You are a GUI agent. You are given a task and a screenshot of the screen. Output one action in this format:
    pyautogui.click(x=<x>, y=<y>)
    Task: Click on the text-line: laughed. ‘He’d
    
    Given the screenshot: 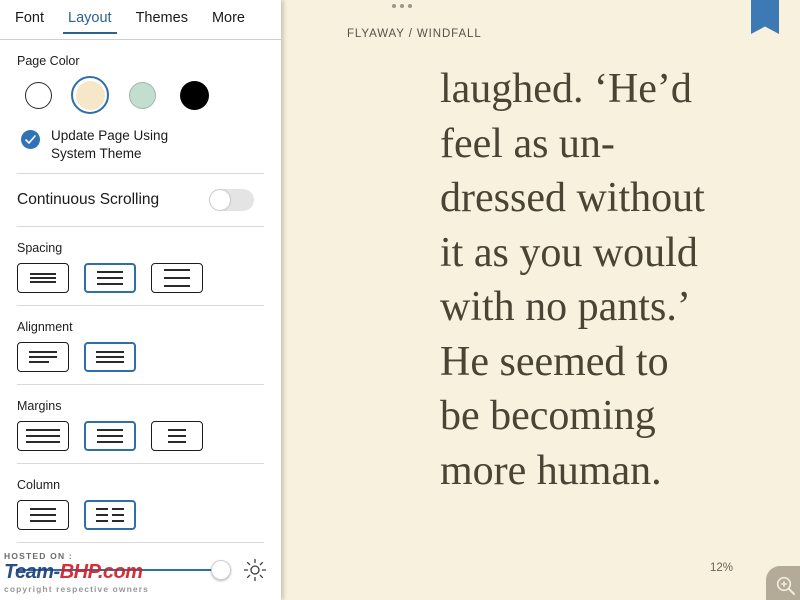 What is the action you would take?
    pyautogui.click(x=566, y=89)
    